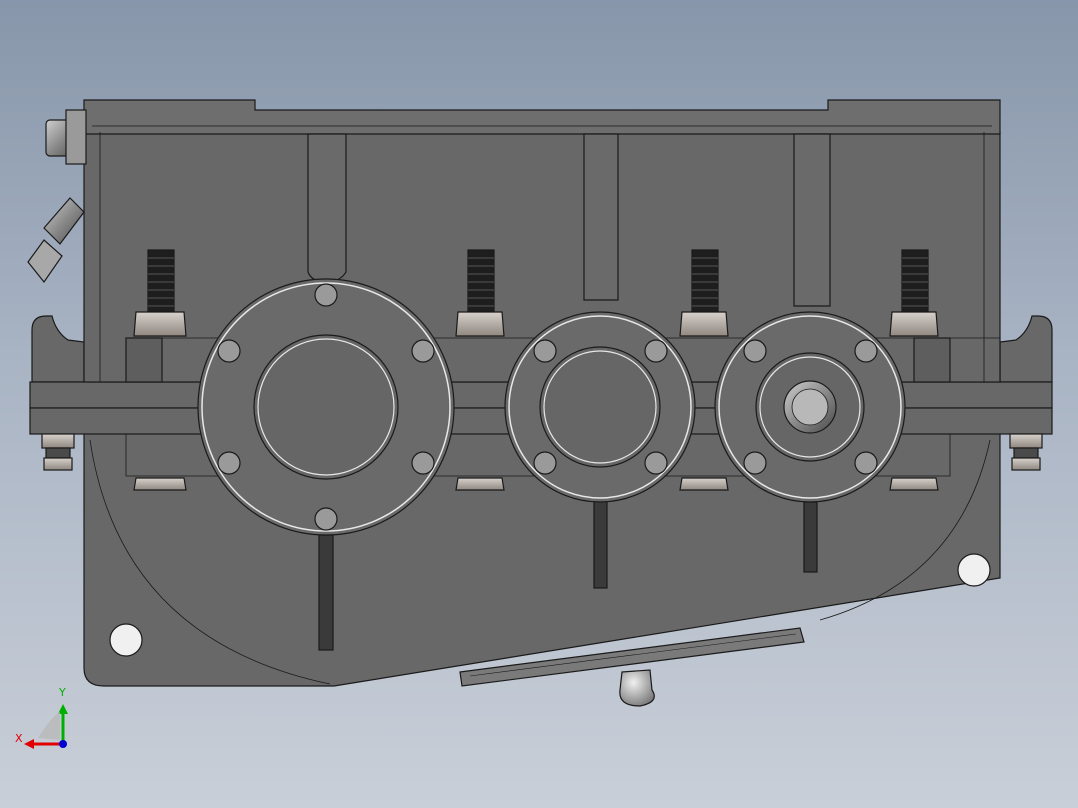 The height and width of the screenshot is (808, 1078). Describe the element at coordinates (1026, 349) in the screenshot. I see `right-lug` at that location.